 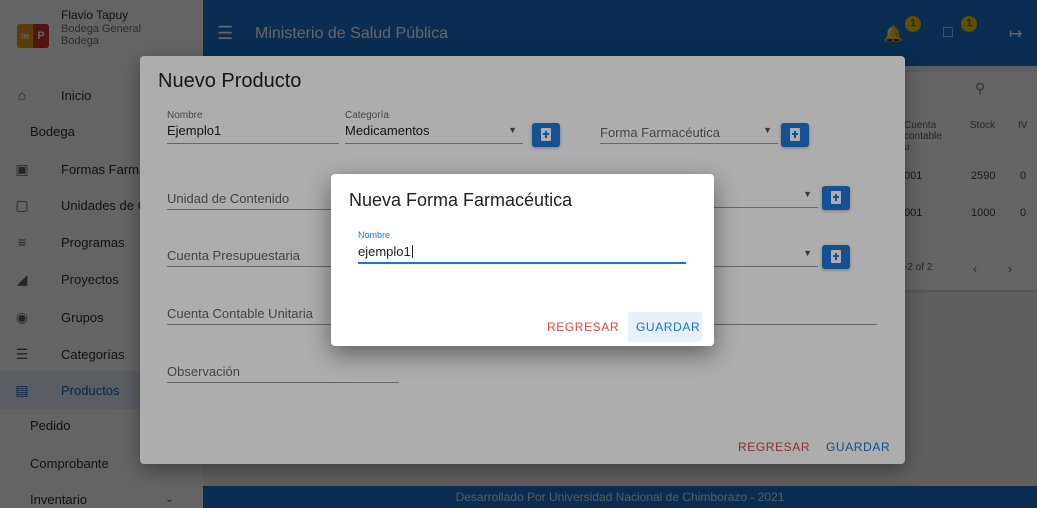 What do you see at coordinates (412, 251) in the screenshot?
I see `text-cursor` at bounding box center [412, 251].